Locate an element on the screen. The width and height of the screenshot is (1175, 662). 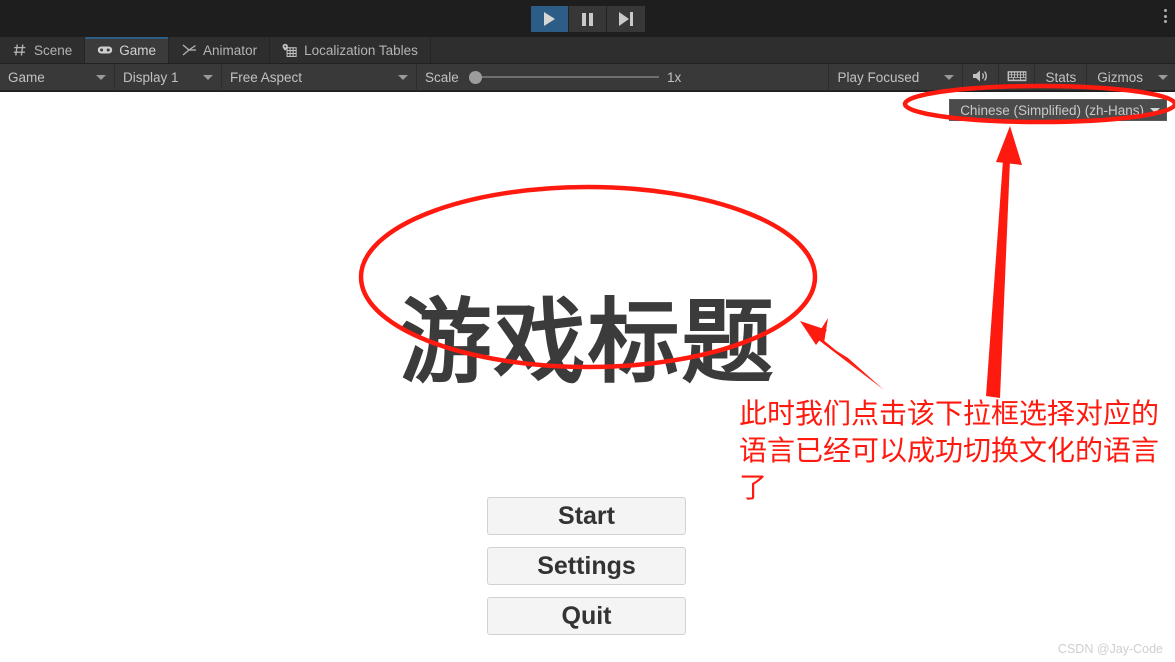
scale-value-readout: 1x is located at coordinates (688, 77).